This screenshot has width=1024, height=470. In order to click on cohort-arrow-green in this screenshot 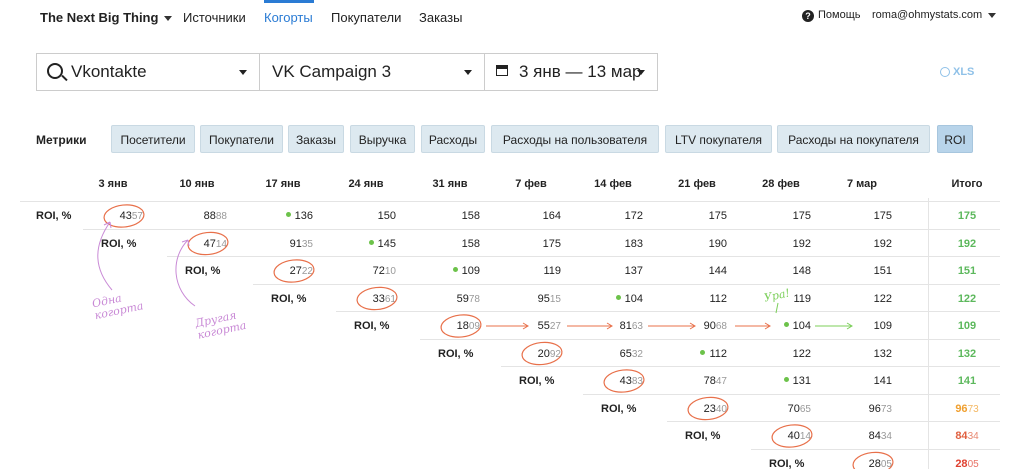, I will do `click(834, 326)`.